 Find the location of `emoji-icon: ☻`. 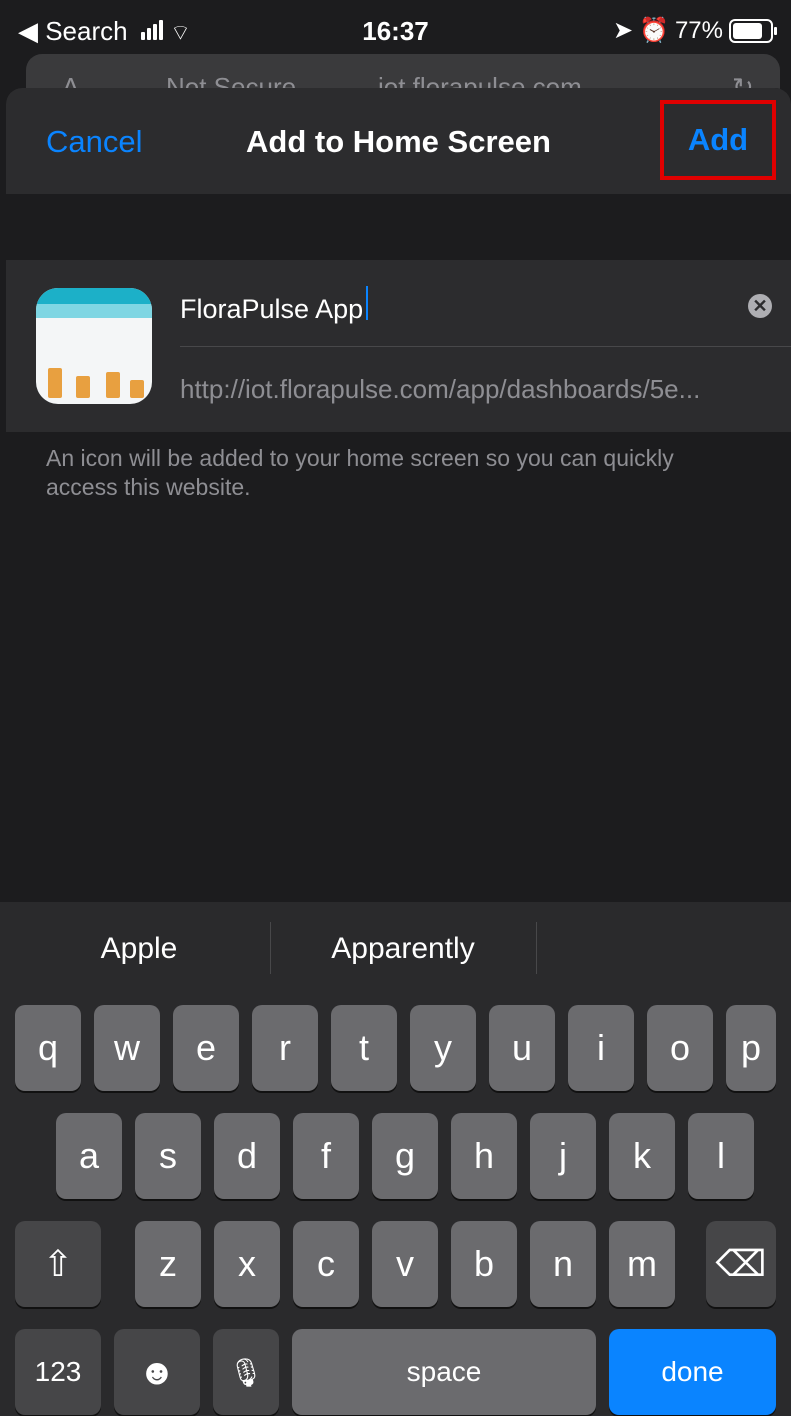

emoji-icon: ☻ is located at coordinates (157, 1371).